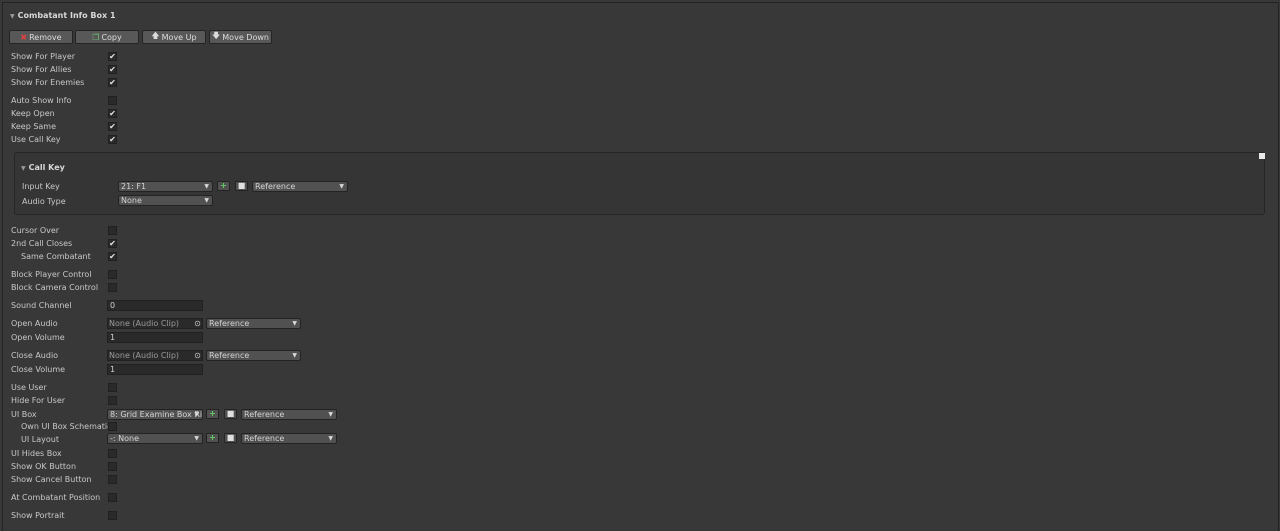  What do you see at coordinates (155, 337) in the screenshot?
I see `open-volume-field: 1` at bounding box center [155, 337].